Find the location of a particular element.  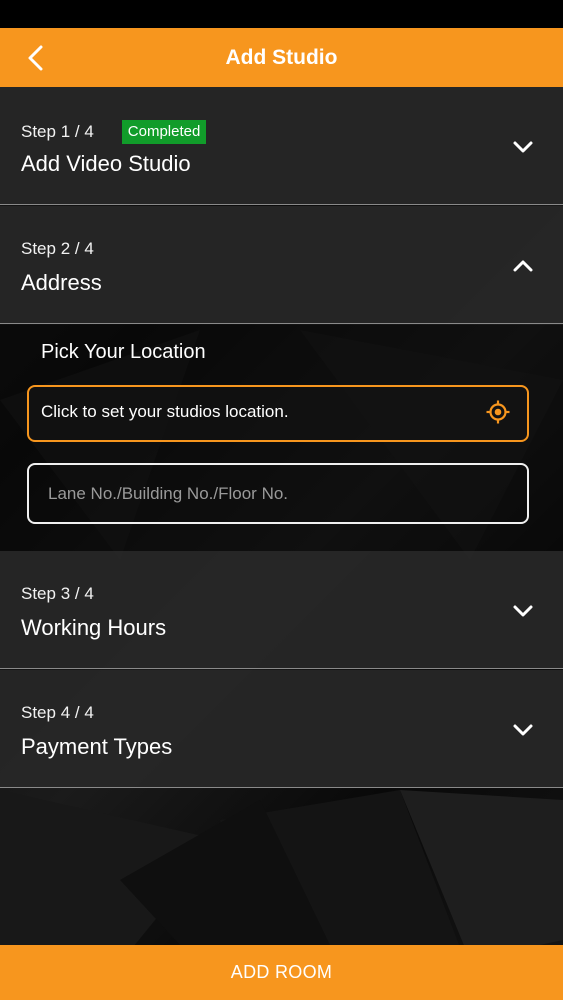

add-room-button: ADD ROOM is located at coordinates (281, 972).